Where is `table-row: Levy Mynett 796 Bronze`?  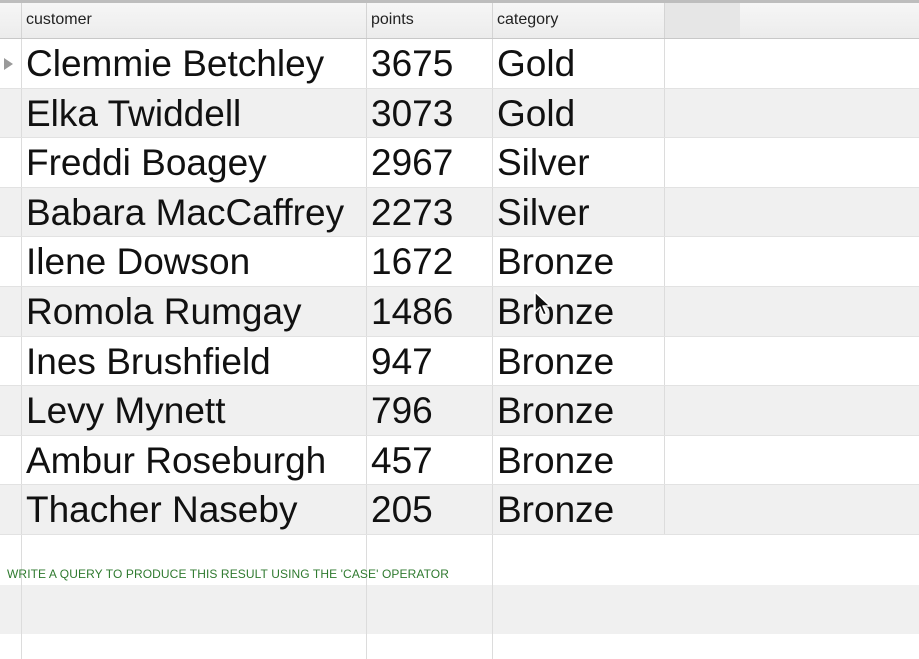 table-row: Levy Mynett 796 Bronze is located at coordinates (459, 411).